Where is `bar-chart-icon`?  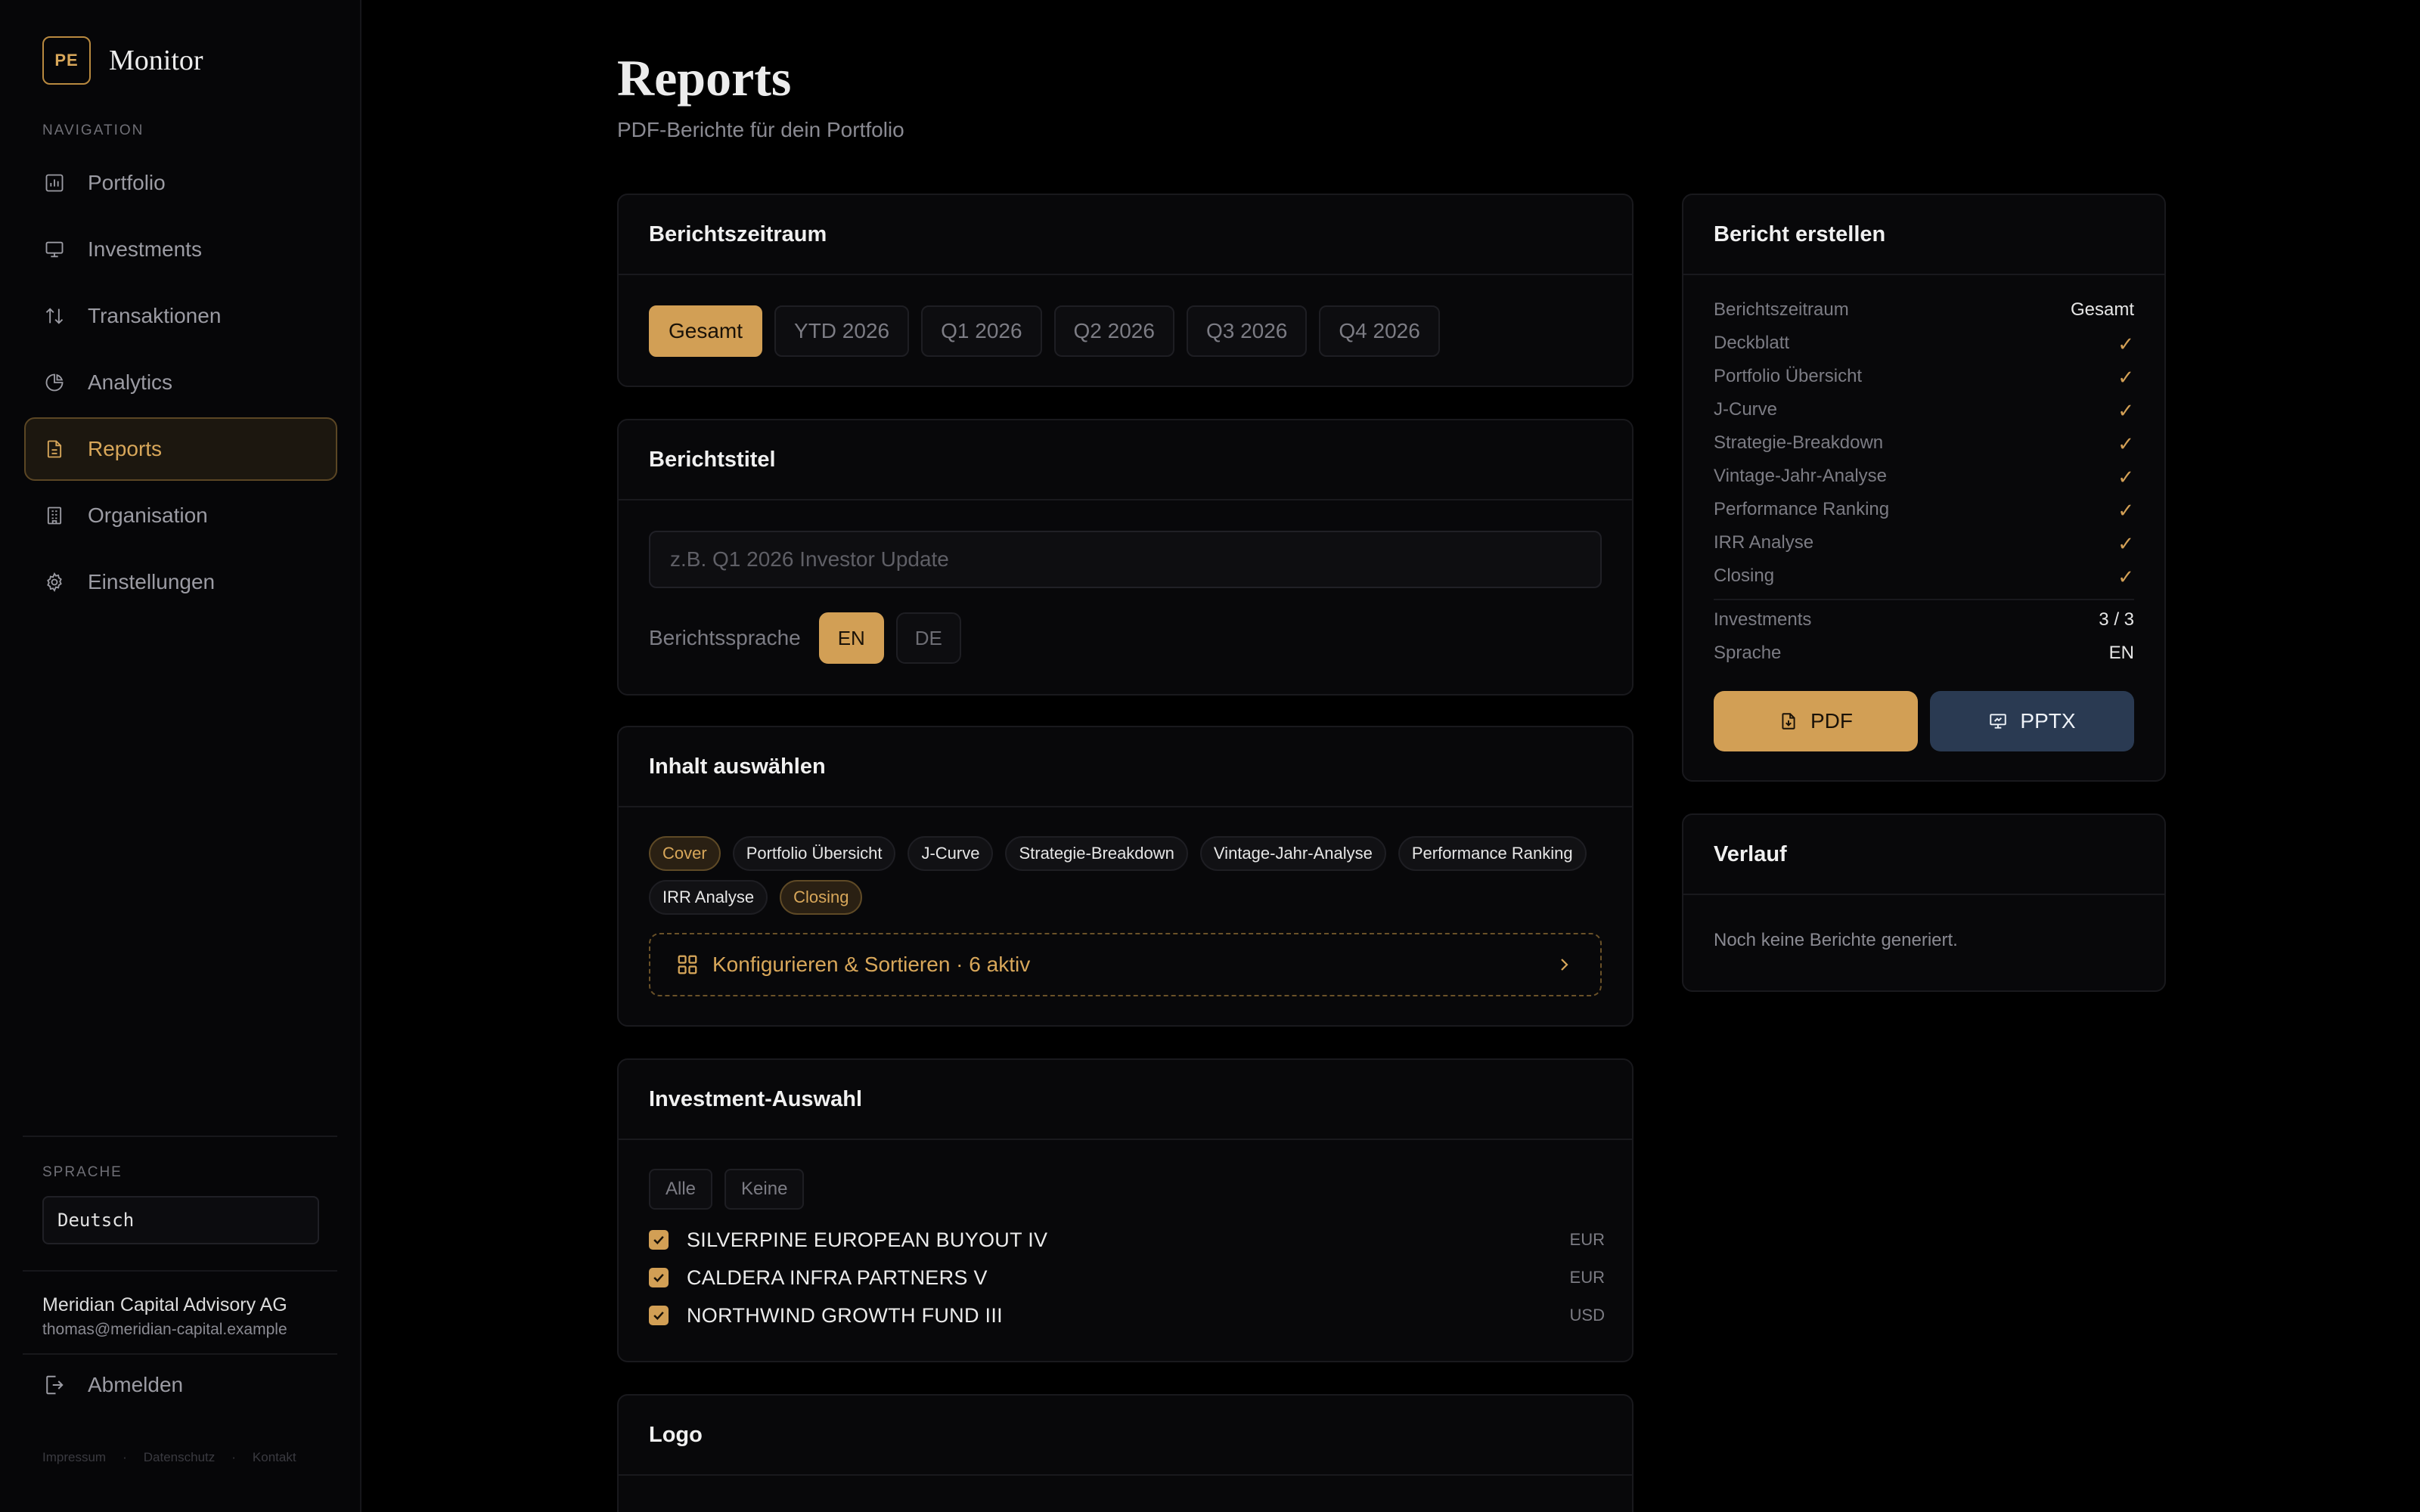
bar-chart-icon is located at coordinates (54, 183).